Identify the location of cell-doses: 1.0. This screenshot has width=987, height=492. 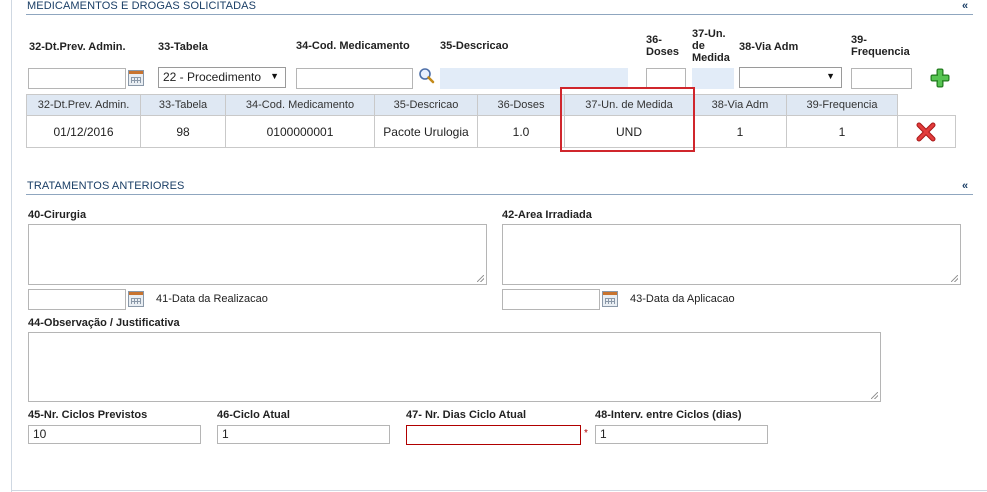
(521, 131).